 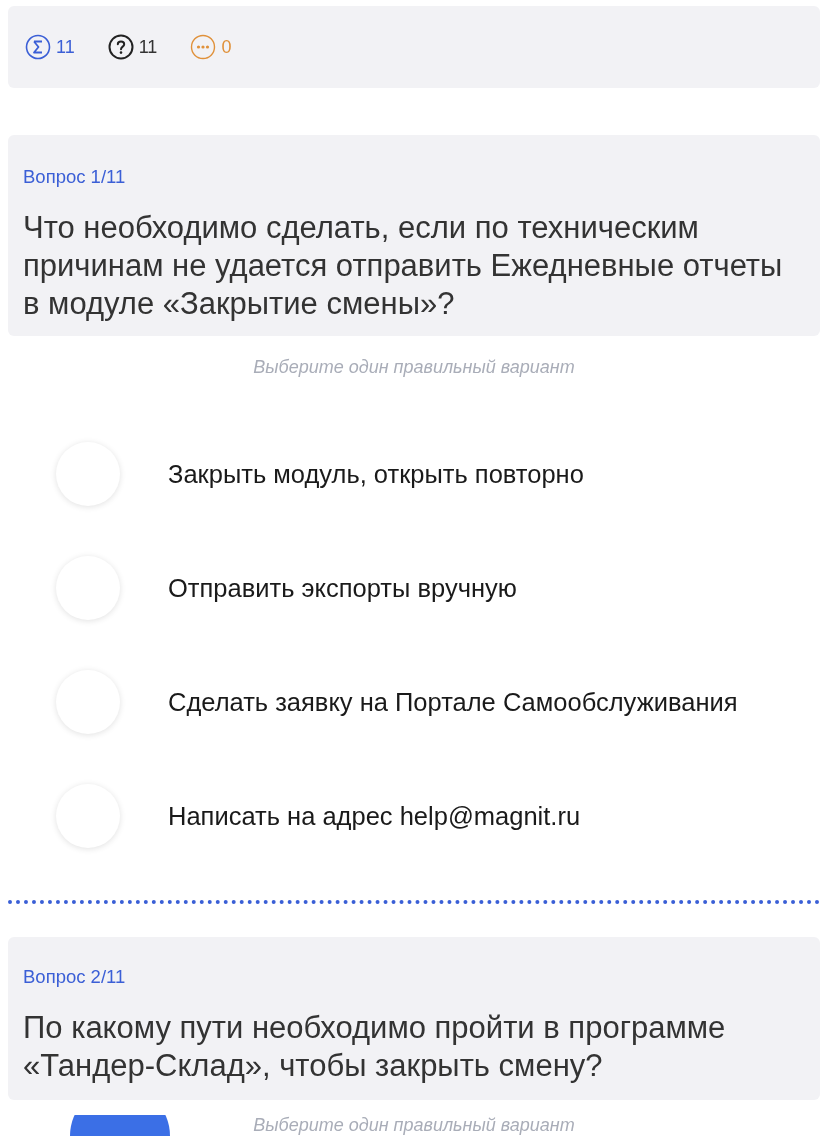 I want to click on question-text: По какому пути необходимо пройти в программе «Тандер-Склад», чтобы закрыть смену?, so click(x=375, y=1047).